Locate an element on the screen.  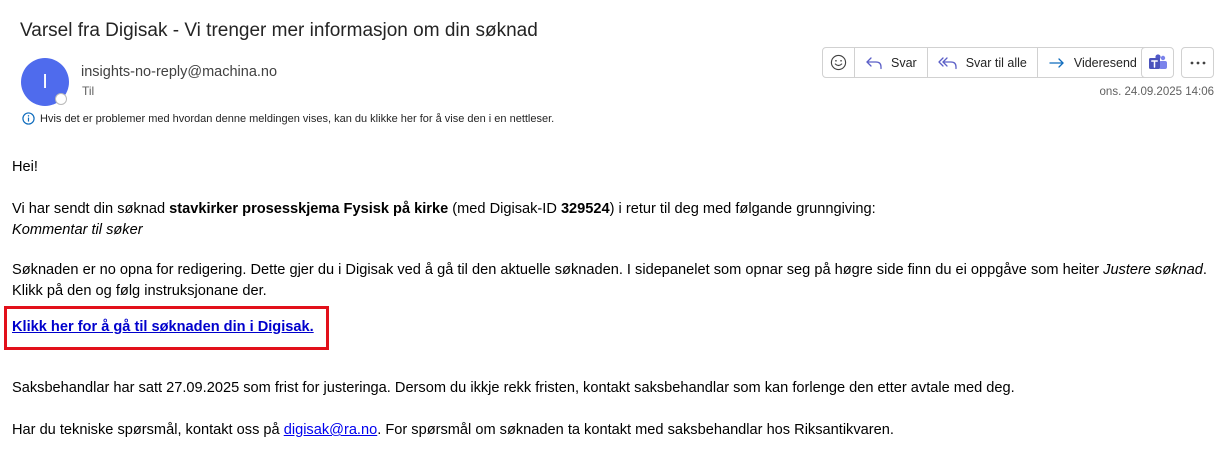
more-actions-button is located at coordinates (1197, 62).